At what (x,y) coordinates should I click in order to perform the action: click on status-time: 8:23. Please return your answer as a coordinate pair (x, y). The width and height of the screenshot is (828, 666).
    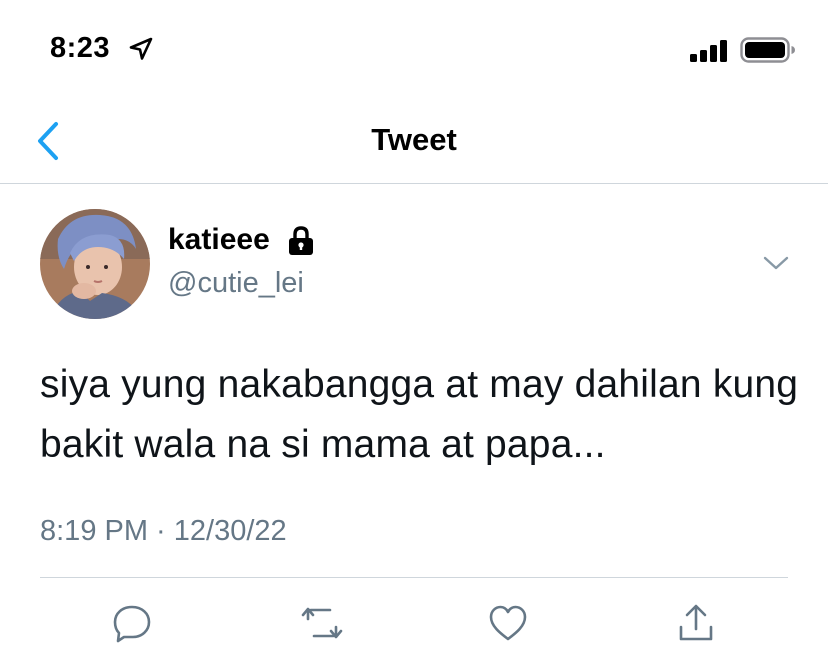
    Looking at the image, I should click on (80, 48).